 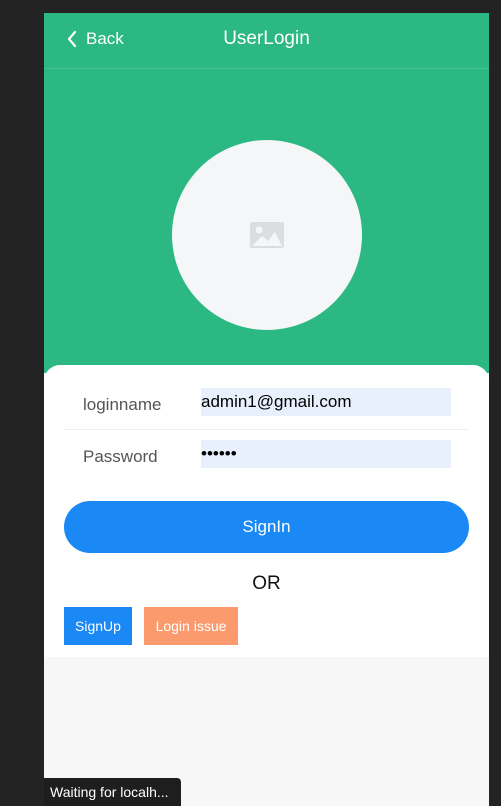 I want to click on avatar, so click(x=267, y=235).